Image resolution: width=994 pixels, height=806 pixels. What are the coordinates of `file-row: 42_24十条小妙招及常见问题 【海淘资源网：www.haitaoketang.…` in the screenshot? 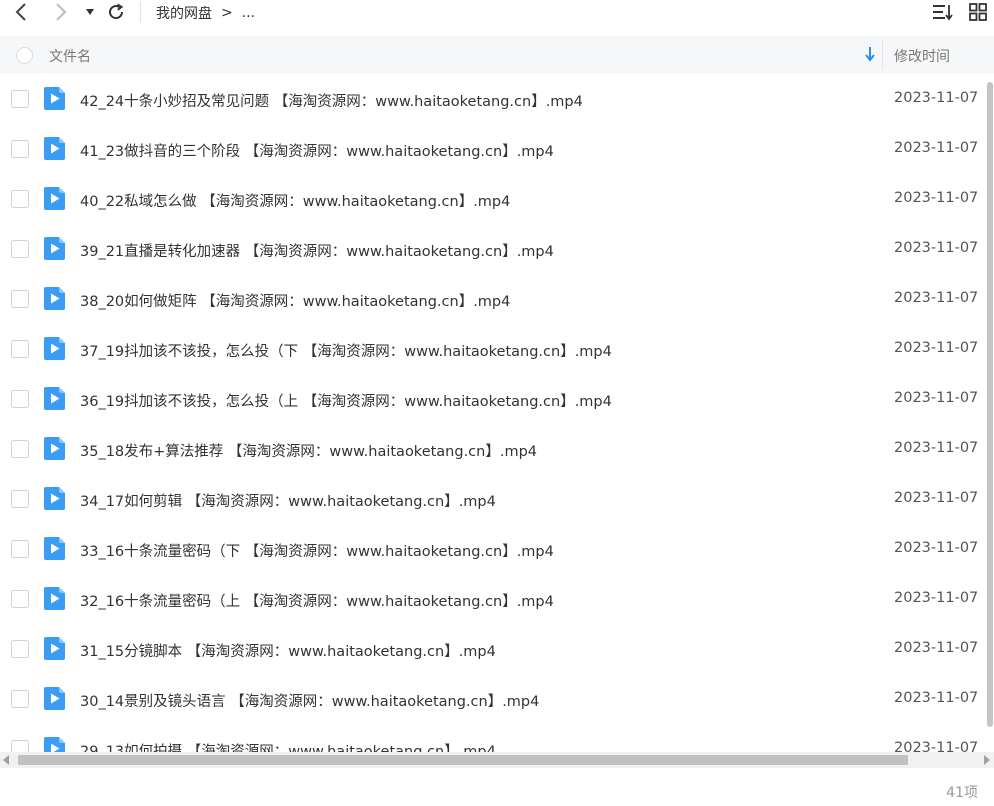 It's located at (493, 99).